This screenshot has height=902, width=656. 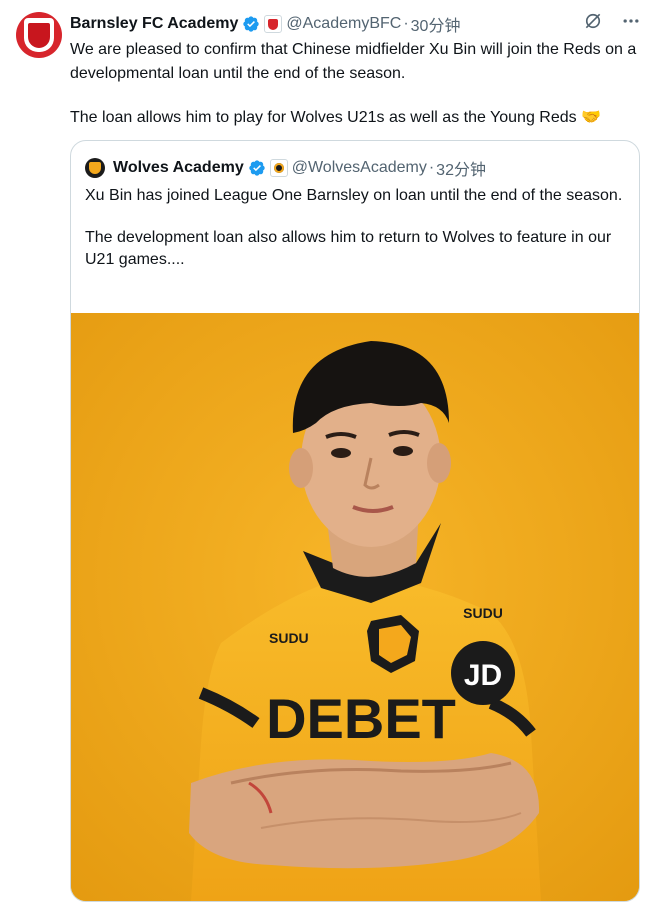 What do you see at coordinates (483, 675) in the screenshot?
I see `shirt-sleeve-logo: JD` at bounding box center [483, 675].